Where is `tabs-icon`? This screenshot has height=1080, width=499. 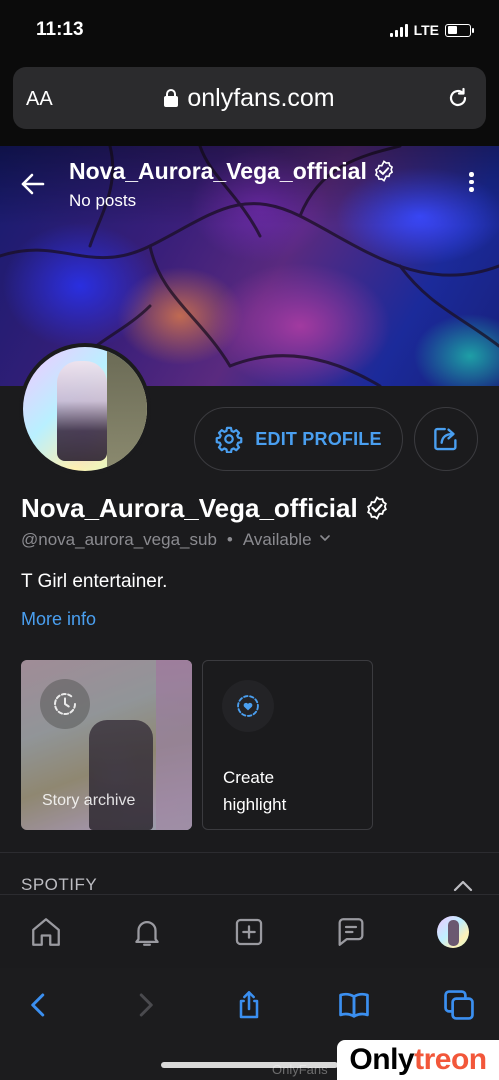
tabs-icon is located at coordinates (459, 1005).